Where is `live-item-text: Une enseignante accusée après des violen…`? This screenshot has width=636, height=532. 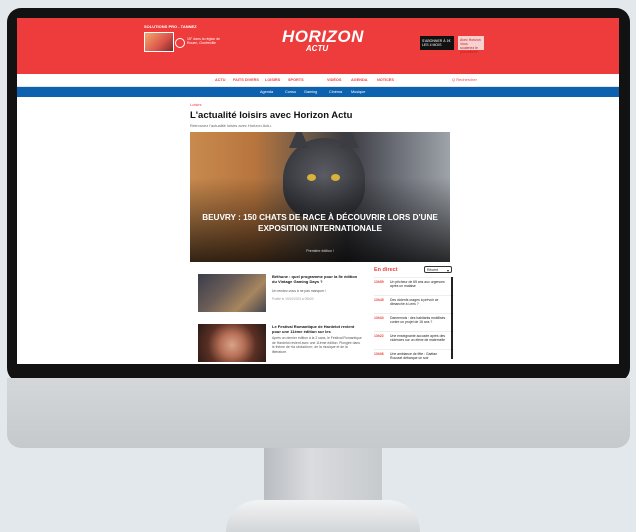 live-item-text: Une enseignante accusée après des violen… is located at coordinates (419, 338).